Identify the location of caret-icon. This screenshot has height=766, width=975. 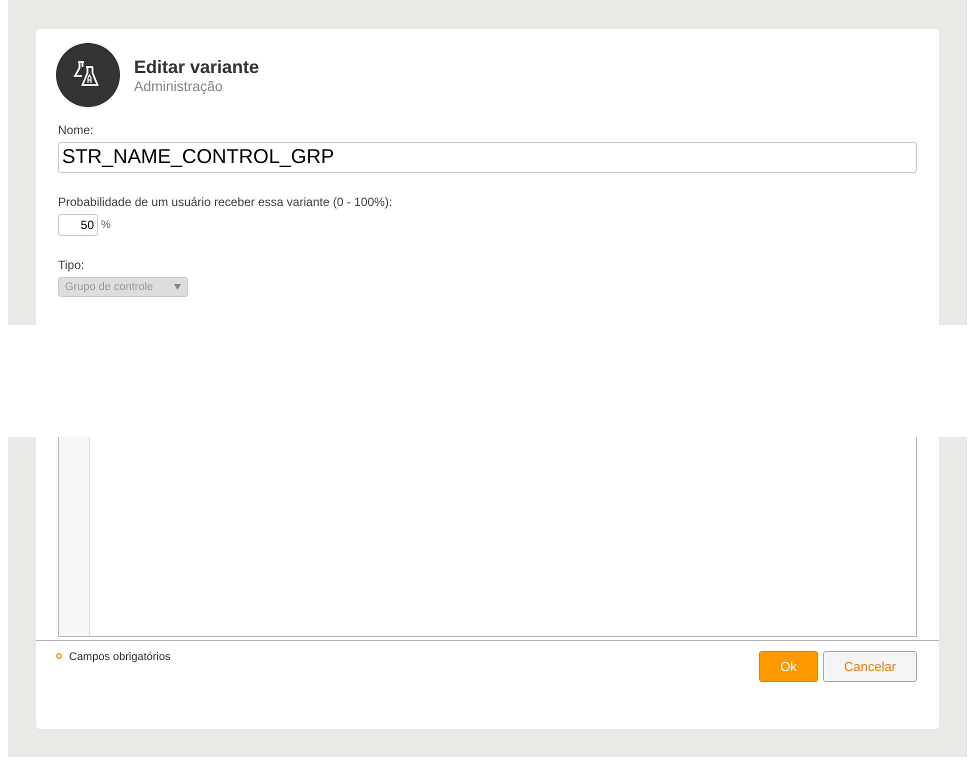
(177, 287).